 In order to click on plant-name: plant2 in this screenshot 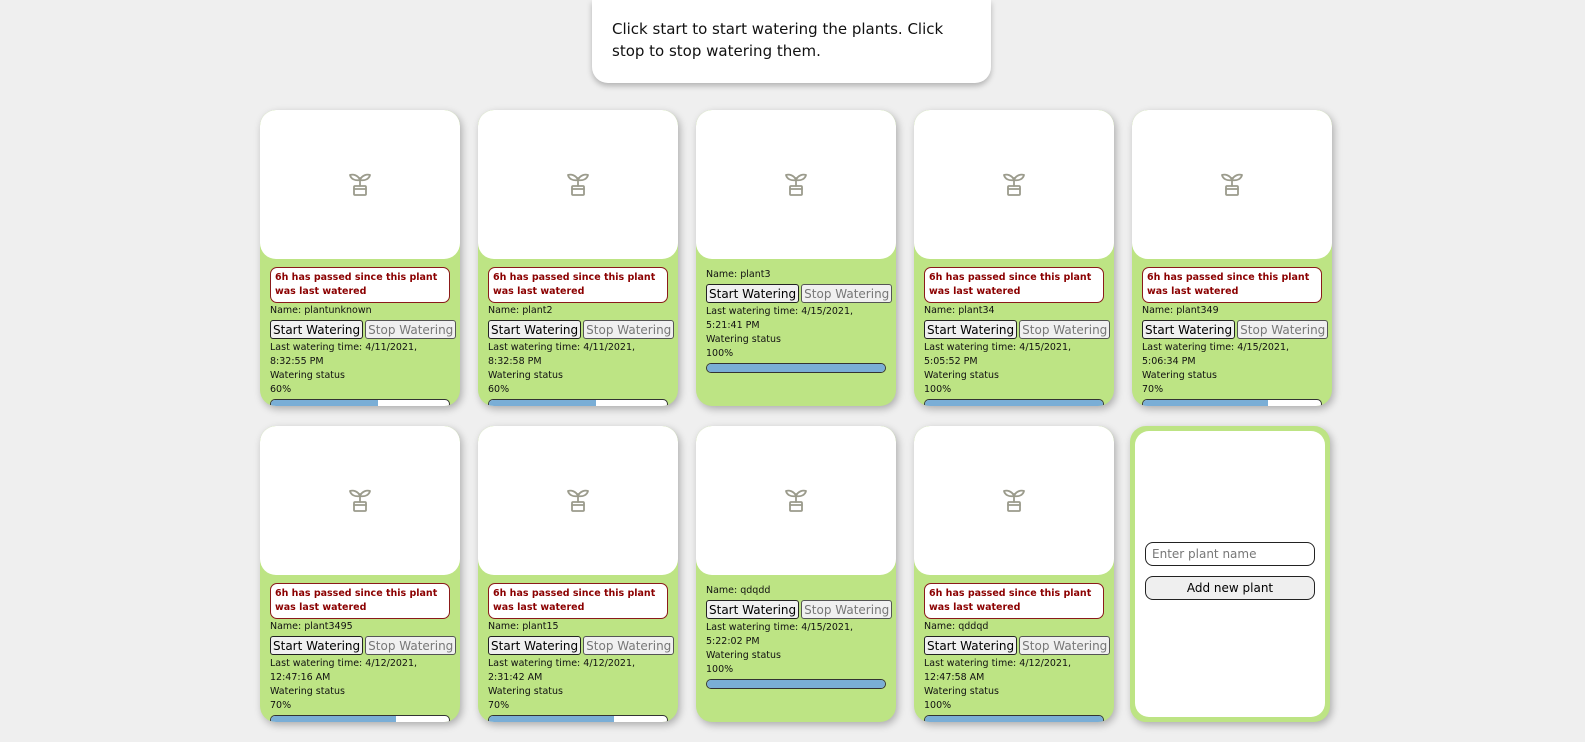, I will do `click(537, 310)`.